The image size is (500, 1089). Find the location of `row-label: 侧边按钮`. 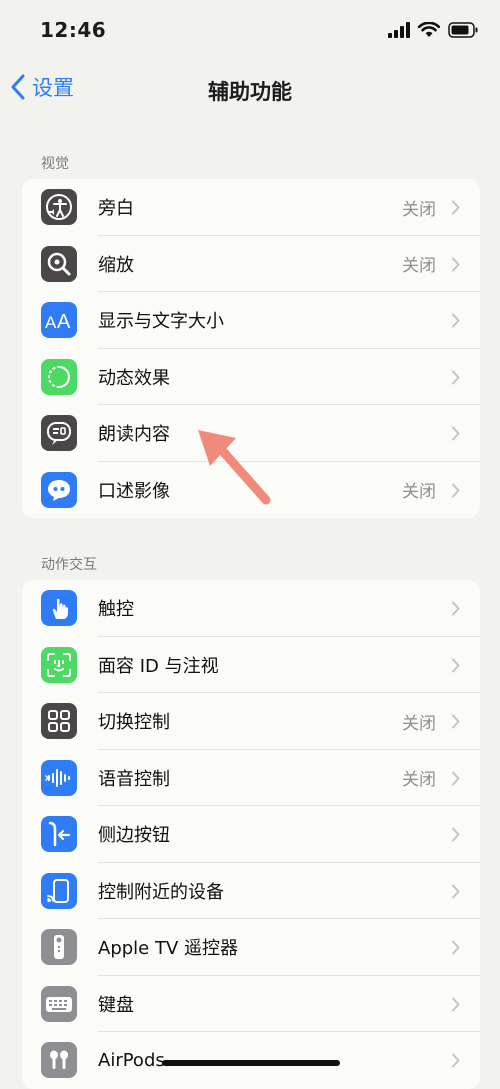

row-label: 侧边按钮 is located at coordinates (134, 836).